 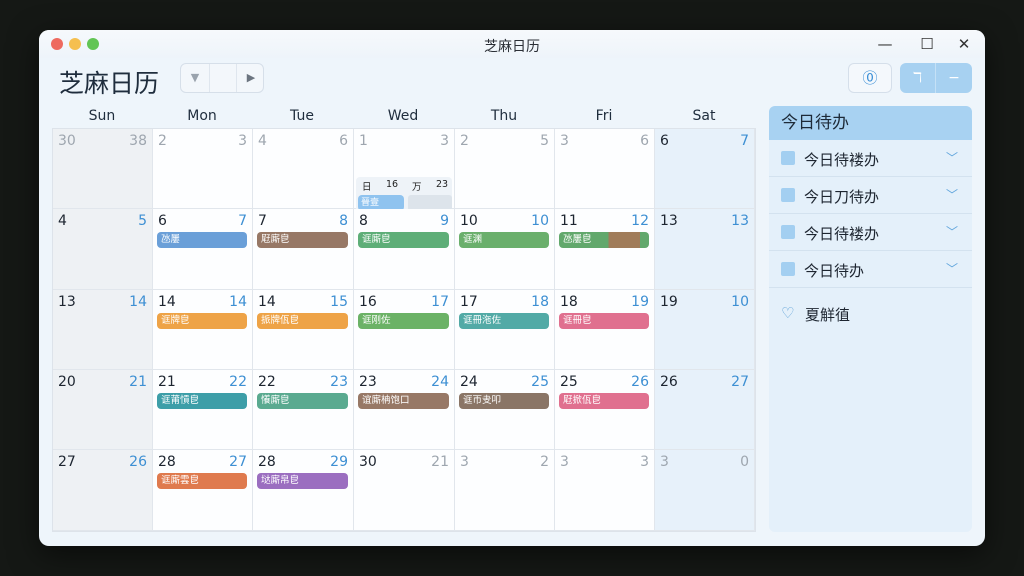 What do you see at coordinates (303, 249) in the screenshot?
I see `day-cell: 7 8 屘廝皀` at bounding box center [303, 249].